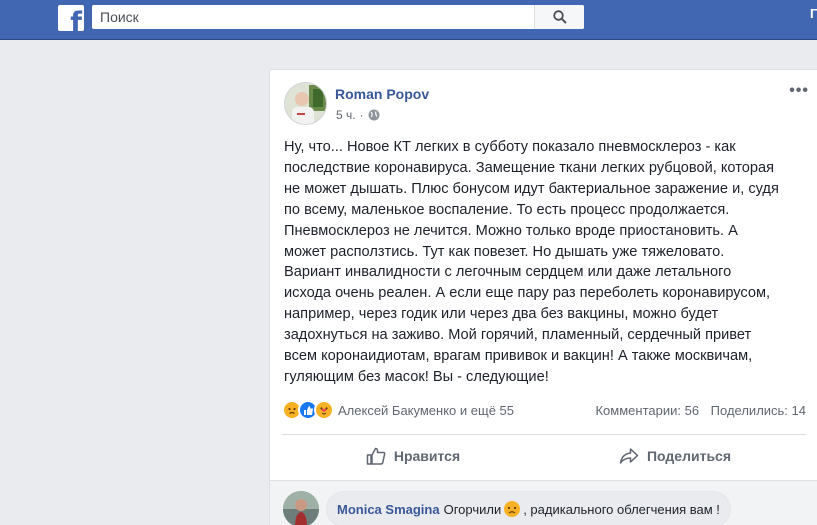 The width and height of the screenshot is (817, 525). I want to click on share-button-label: Поделиться, so click(689, 456).